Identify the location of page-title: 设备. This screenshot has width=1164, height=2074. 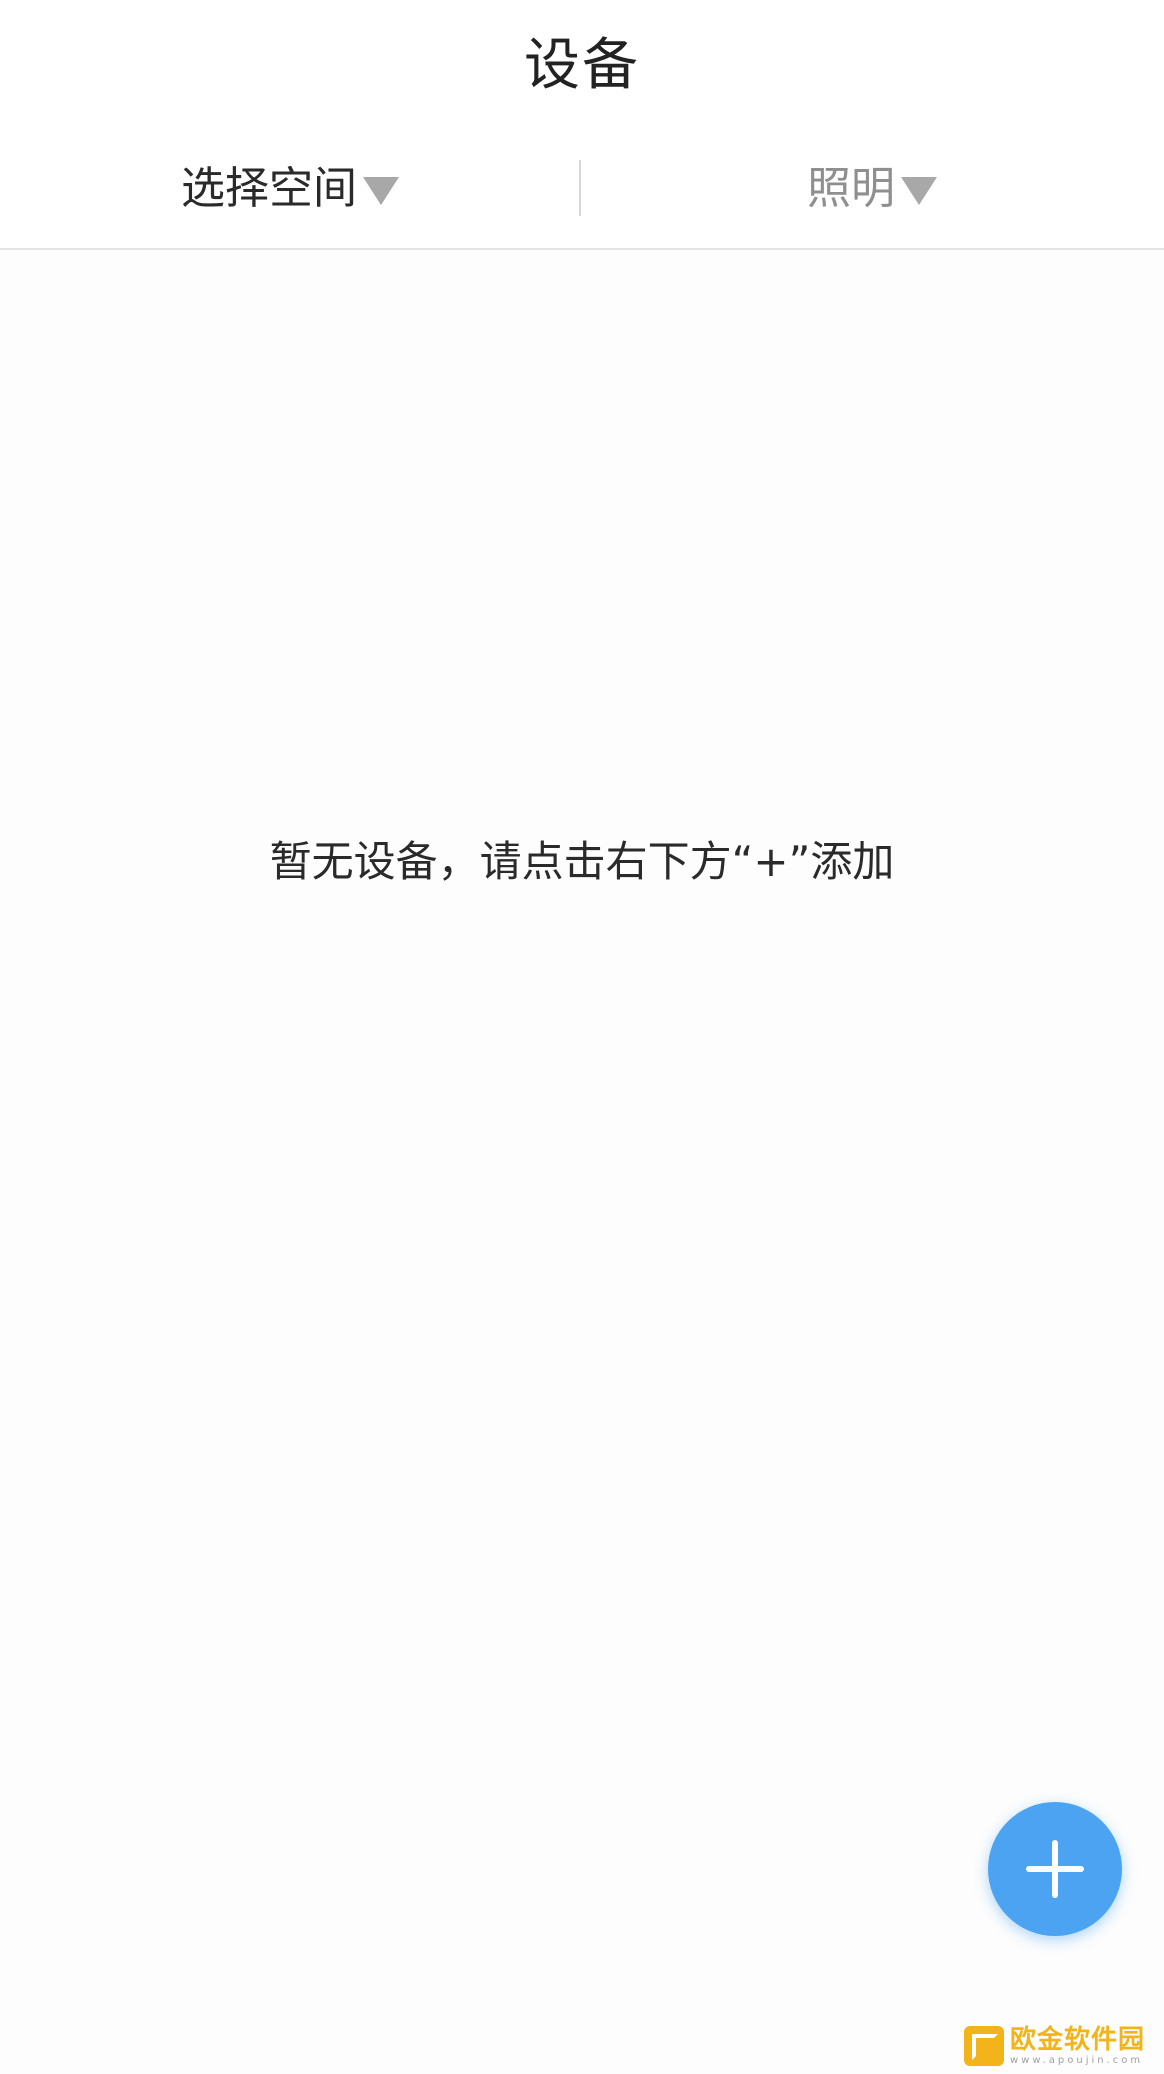
(582, 65).